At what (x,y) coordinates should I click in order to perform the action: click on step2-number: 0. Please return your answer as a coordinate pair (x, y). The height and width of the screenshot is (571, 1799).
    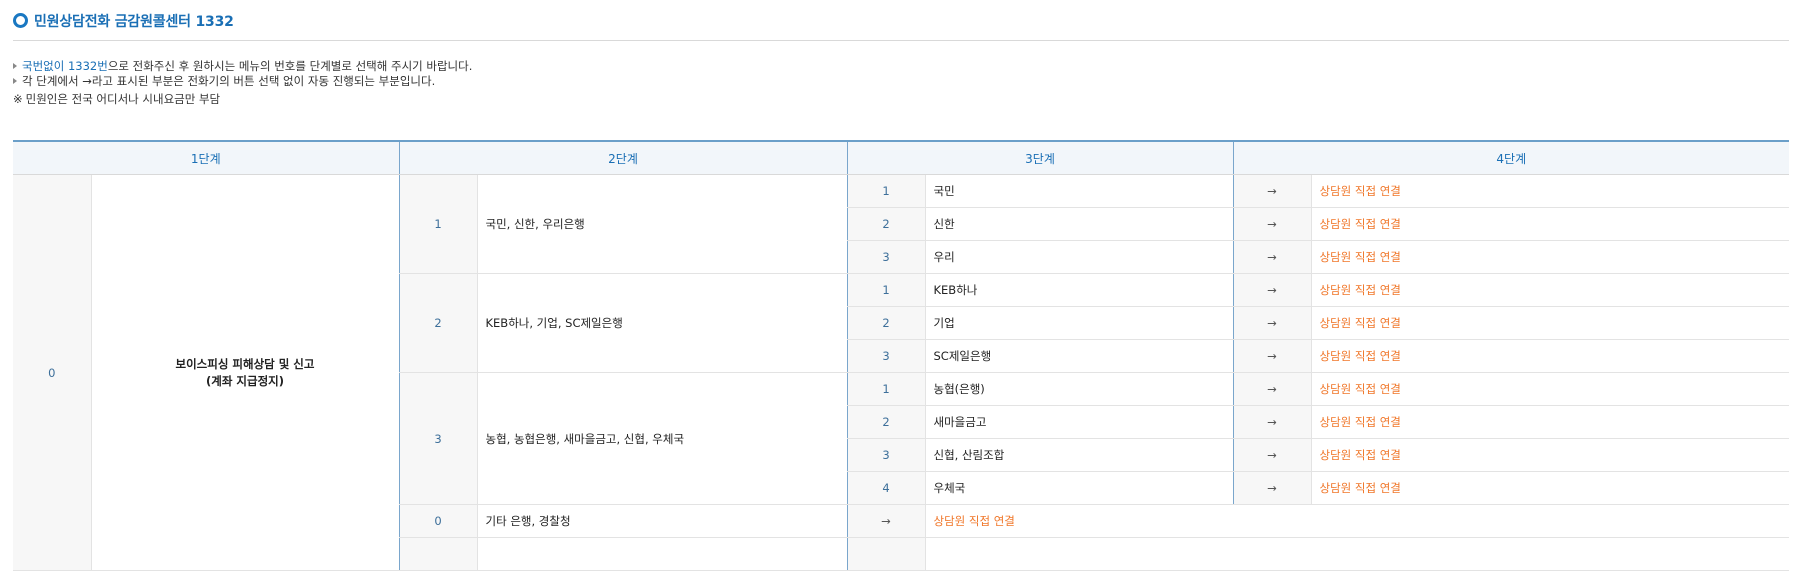
    Looking at the image, I should click on (437, 521).